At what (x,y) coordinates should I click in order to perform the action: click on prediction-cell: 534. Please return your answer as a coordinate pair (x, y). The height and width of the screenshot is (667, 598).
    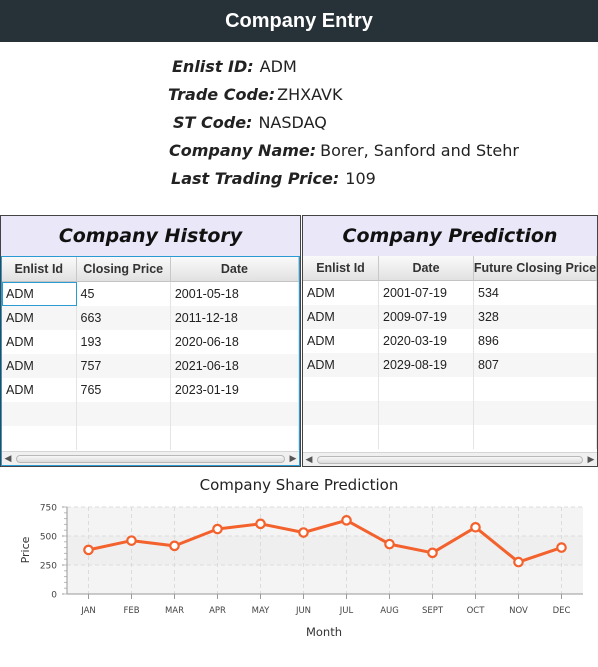
    Looking at the image, I should click on (535, 293).